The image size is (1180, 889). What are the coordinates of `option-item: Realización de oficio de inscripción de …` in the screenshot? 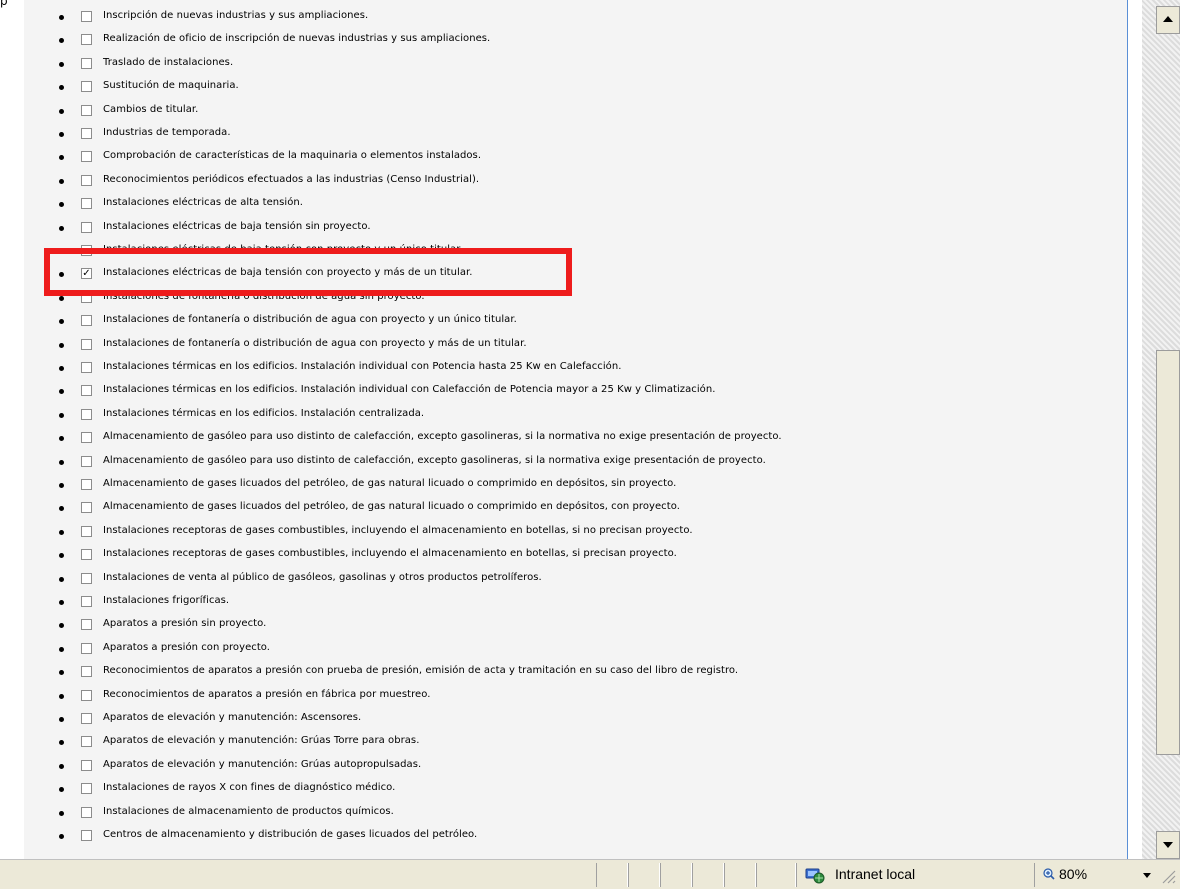 It's located at (550, 41).